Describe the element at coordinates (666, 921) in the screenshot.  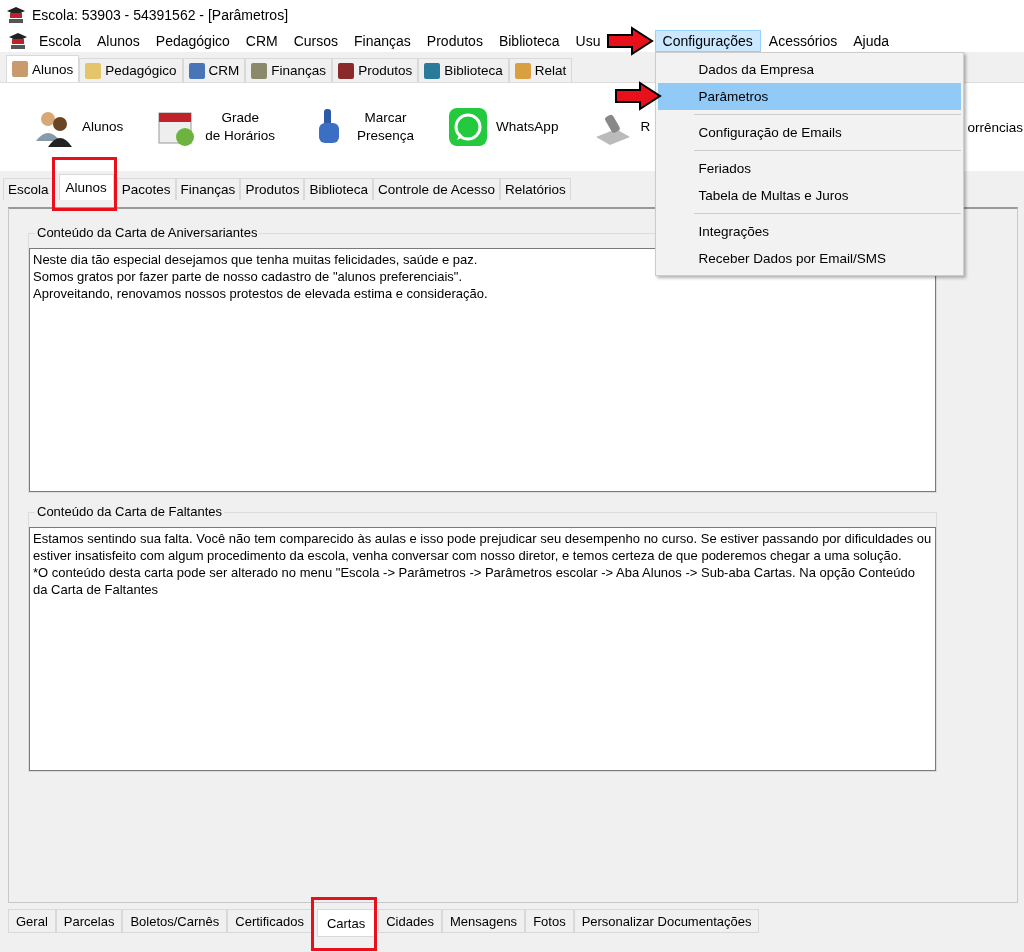
I see `bottom-tab: Personalizar Documentações` at that location.